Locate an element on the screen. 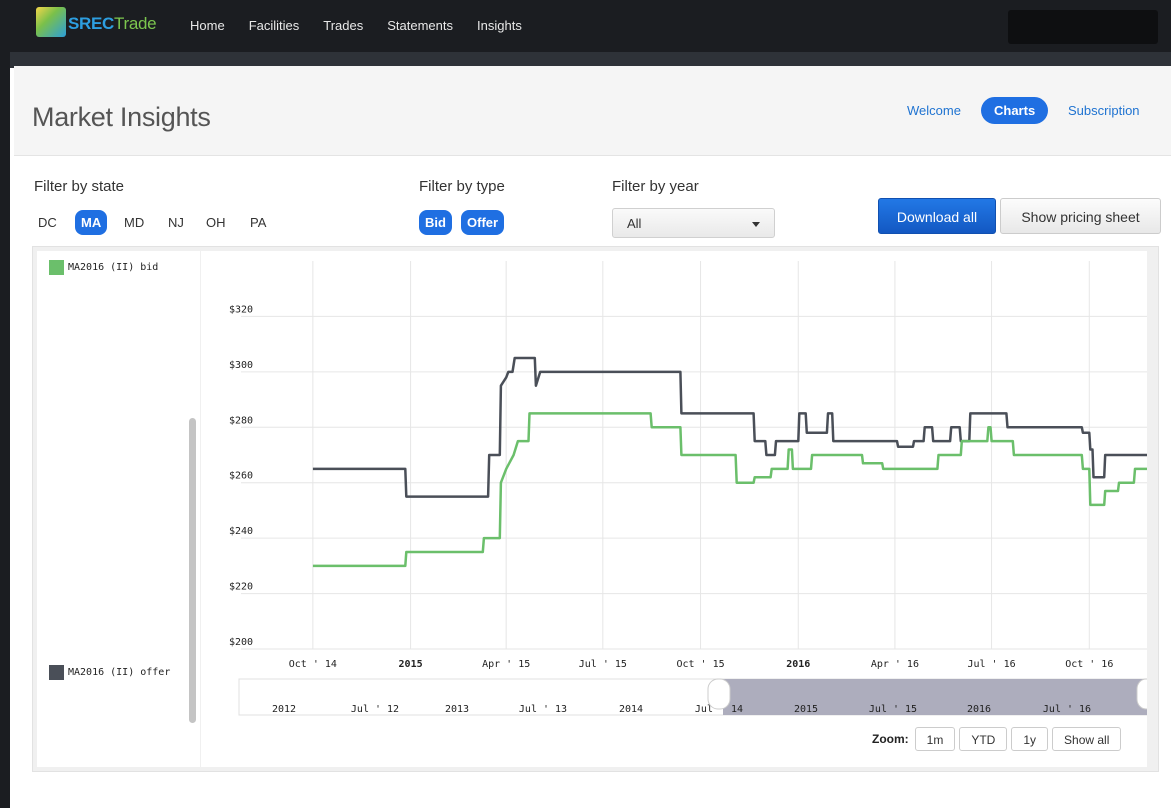 The height and width of the screenshot is (808, 1171). legend-swatch-offer is located at coordinates (56, 672).